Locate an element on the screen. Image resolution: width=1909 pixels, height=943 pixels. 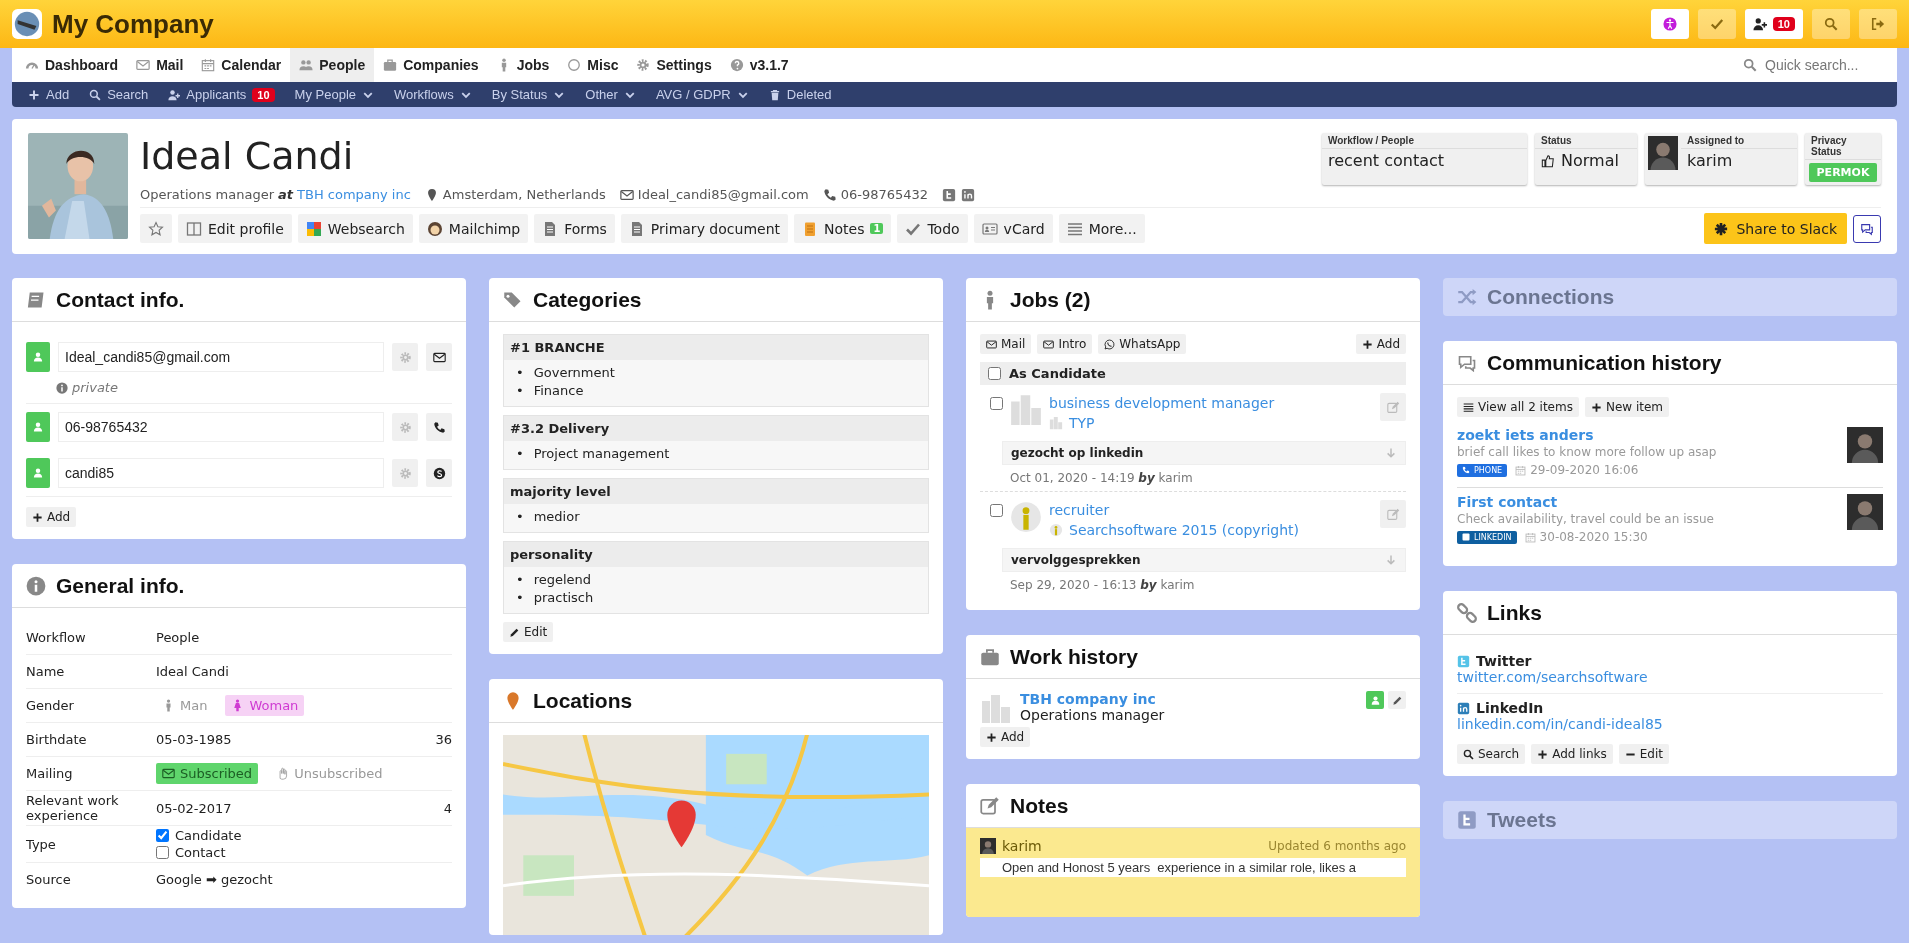
stage-label: vervolggesprekken is located at coordinates (1076, 560).